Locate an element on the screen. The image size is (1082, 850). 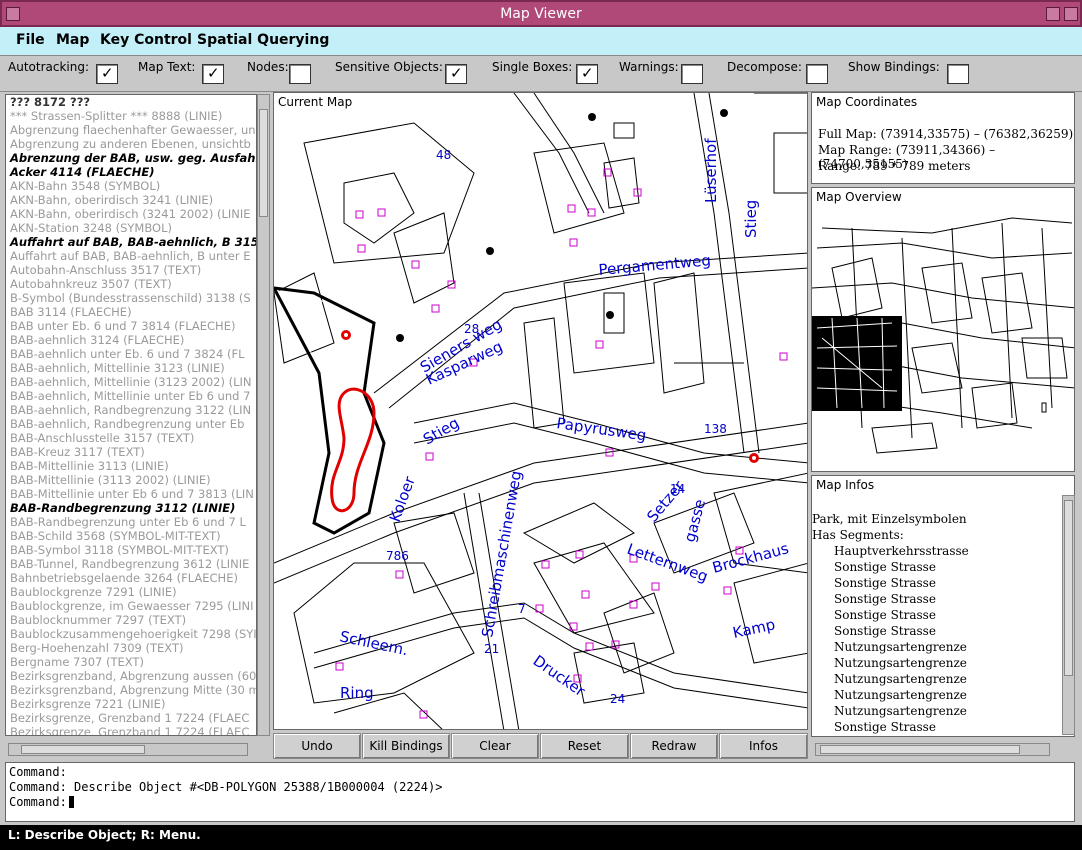
object-list-item: Berg-Hoehenzahl 7309 (TEXT) is located at coordinates (131, 648).